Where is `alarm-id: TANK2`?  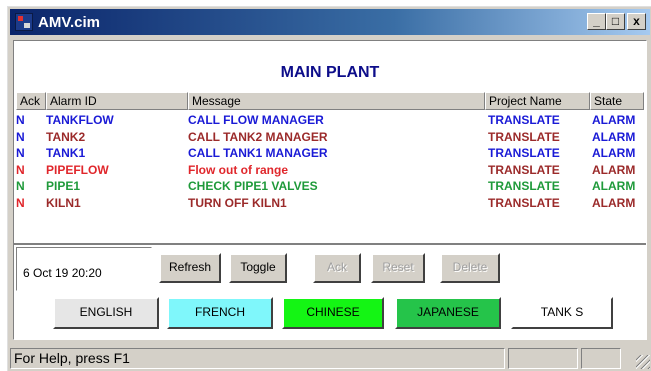
alarm-id: TANK2 is located at coordinates (66, 136).